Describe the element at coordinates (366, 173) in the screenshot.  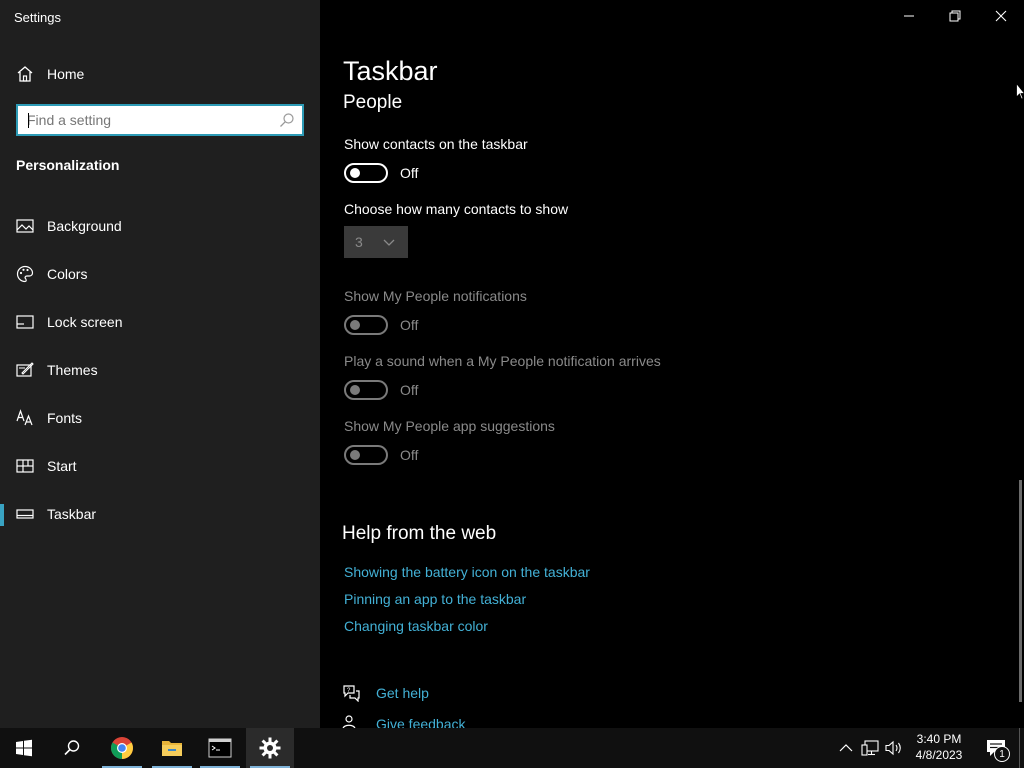
I see `show-contacts-toggle` at that location.